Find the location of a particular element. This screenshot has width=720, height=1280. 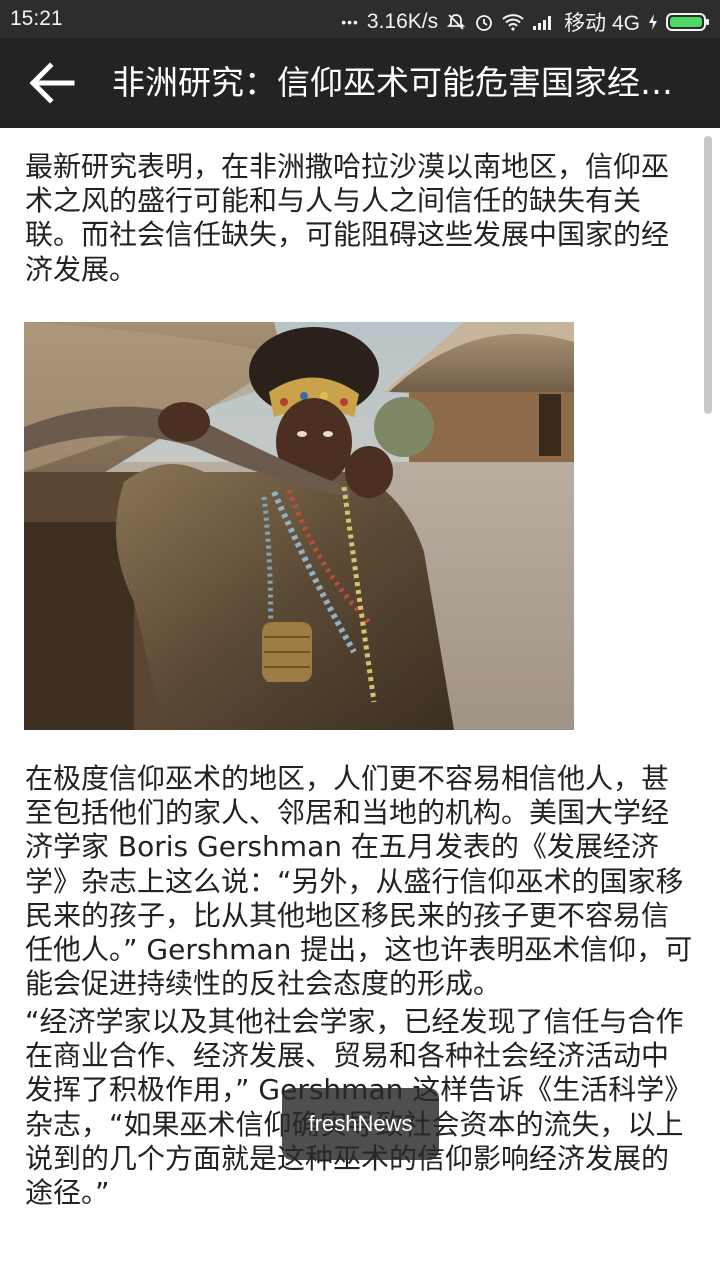

back-button is located at coordinates (51, 83).